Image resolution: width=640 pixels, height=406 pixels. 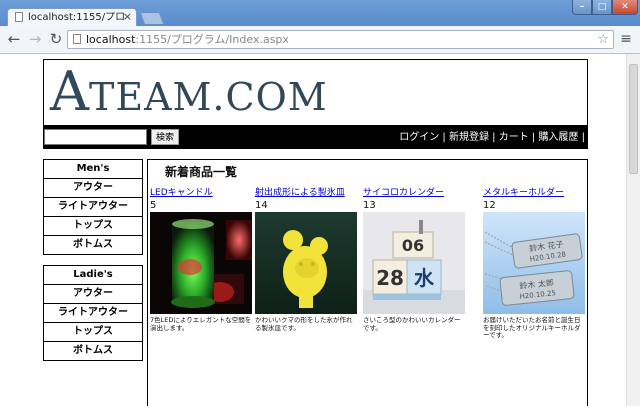 I want to click on product-stock: 12, so click(x=489, y=205).